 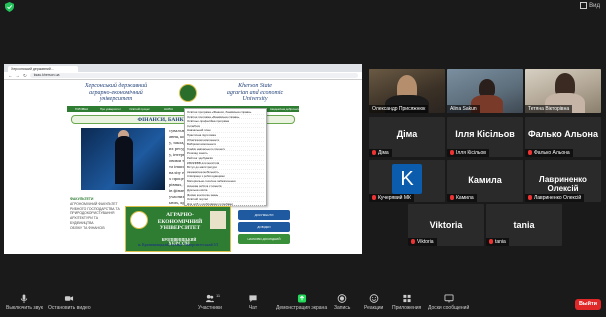 I want to click on site-title-en-line: University, so click(x=255, y=99).